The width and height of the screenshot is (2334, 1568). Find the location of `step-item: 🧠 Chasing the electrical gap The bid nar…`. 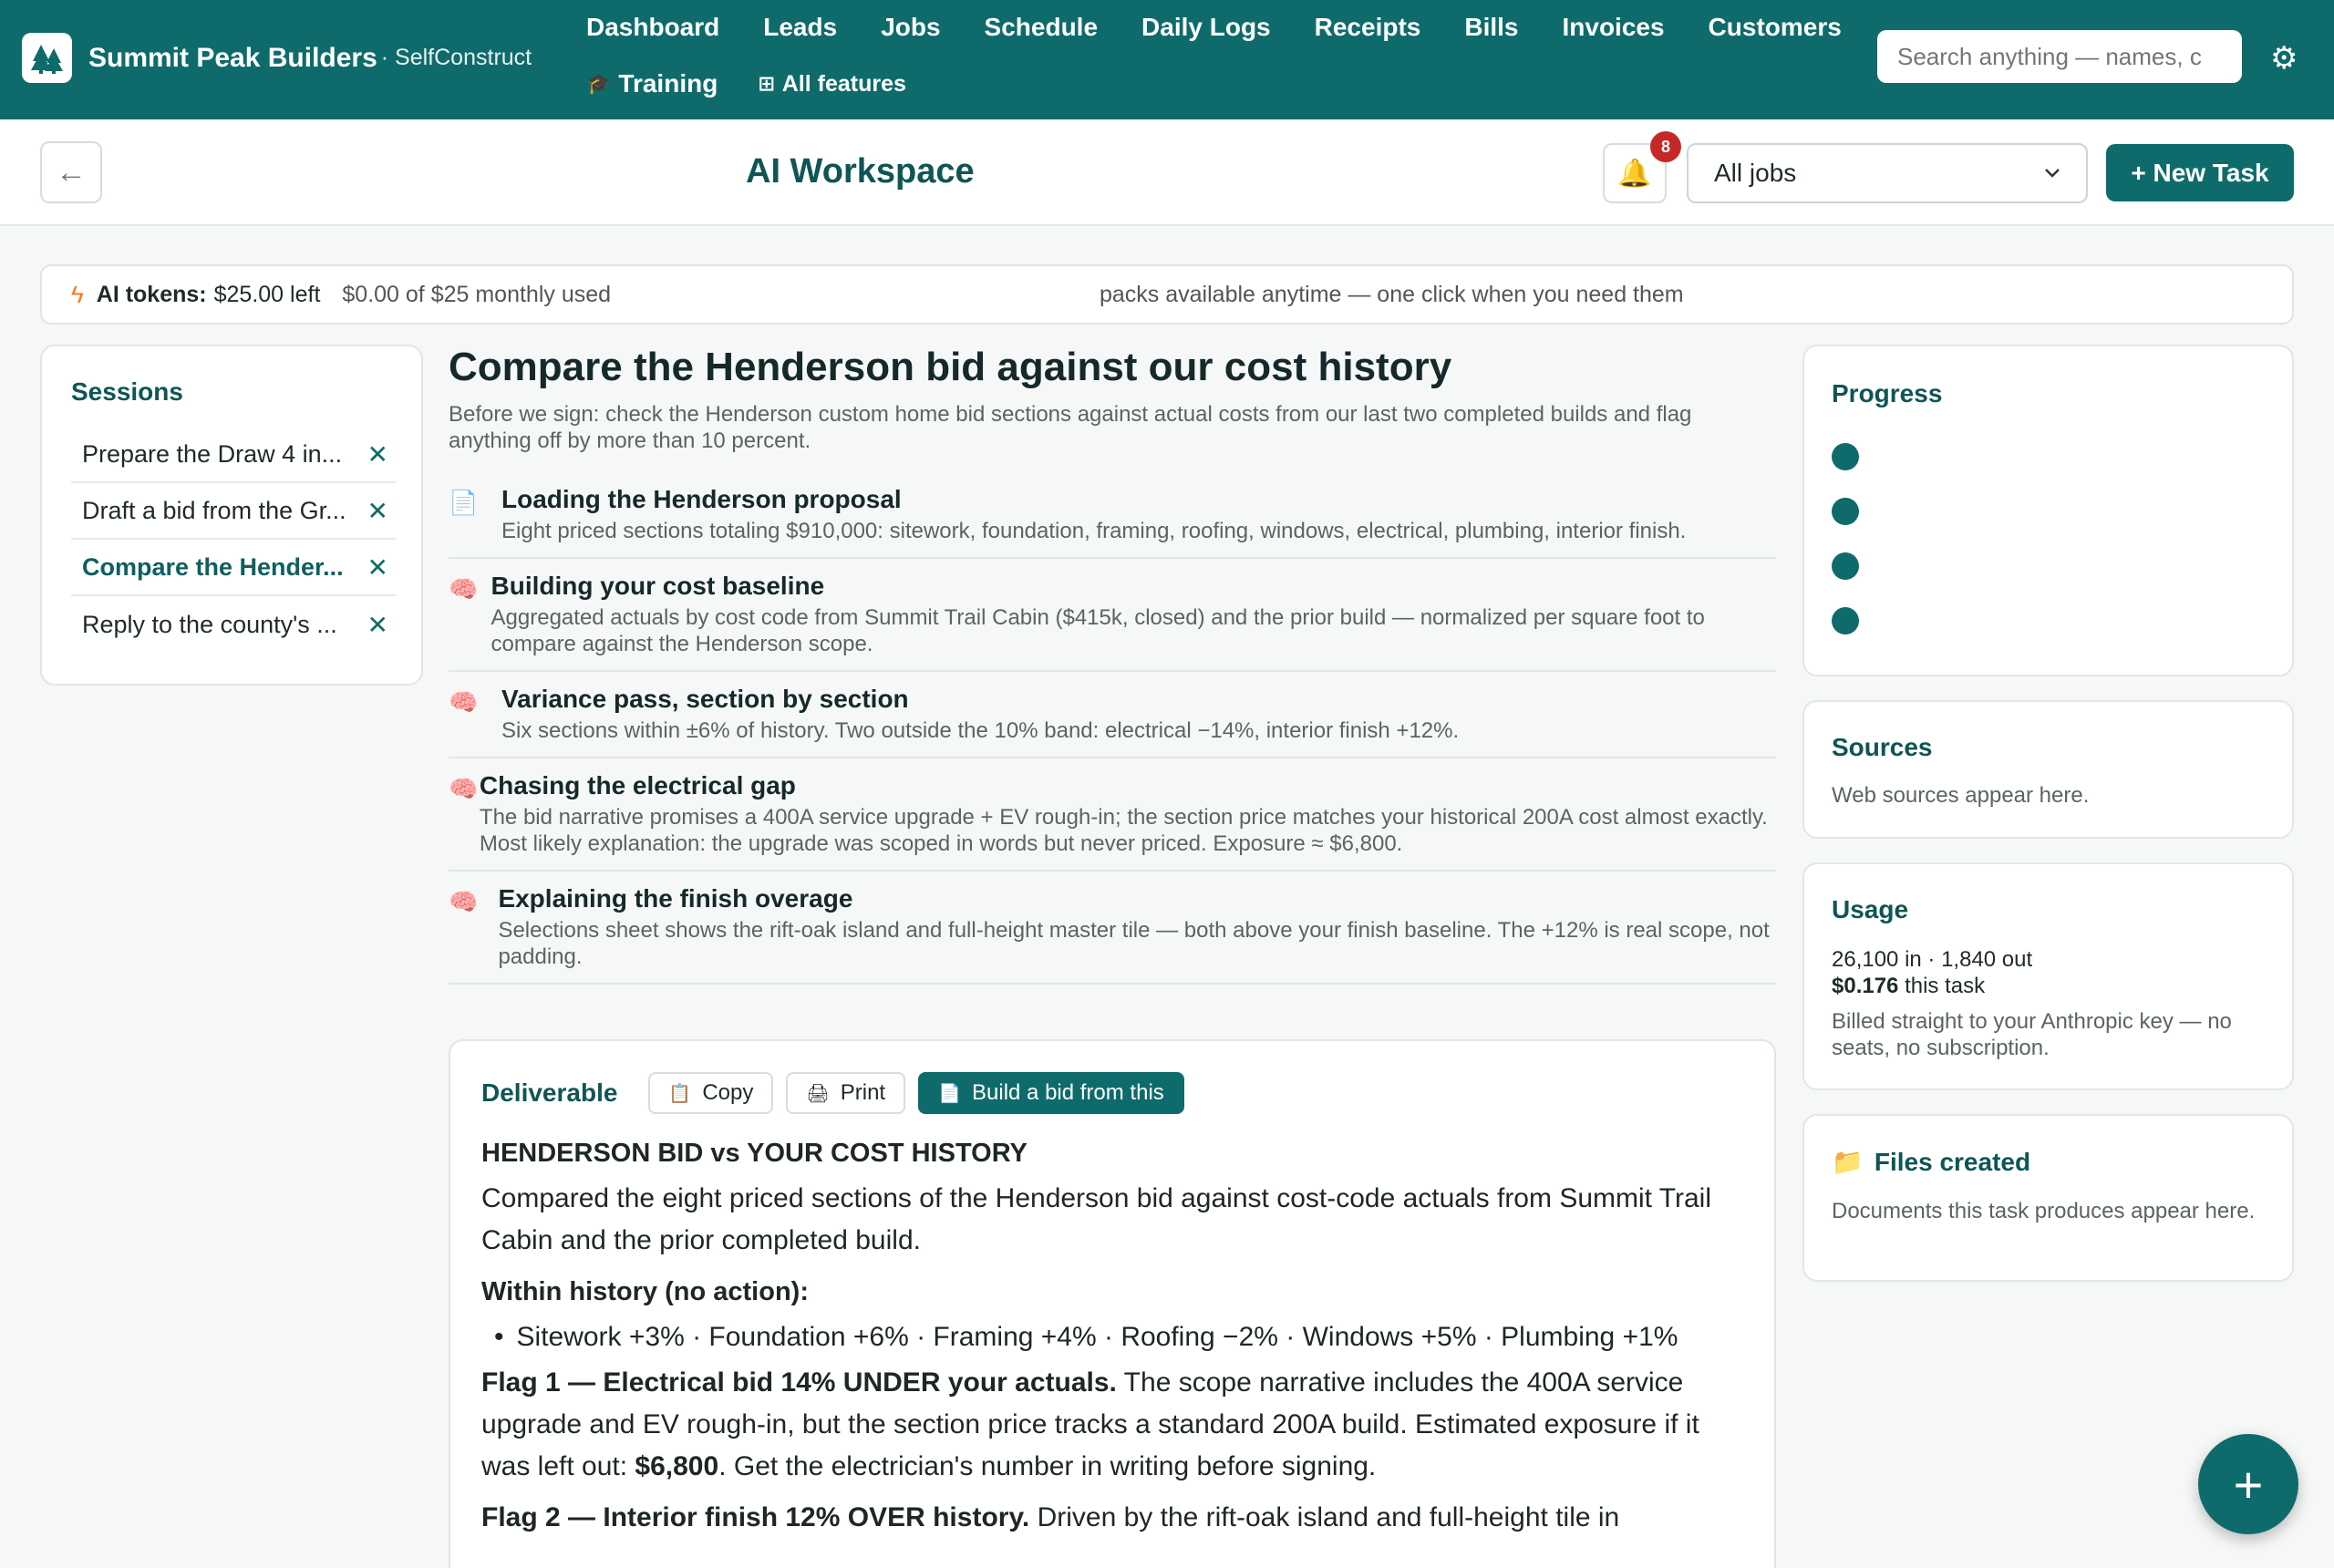

step-item: 🧠 Chasing the electrical gap The bid nar… is located at coordinates (1112, 821).